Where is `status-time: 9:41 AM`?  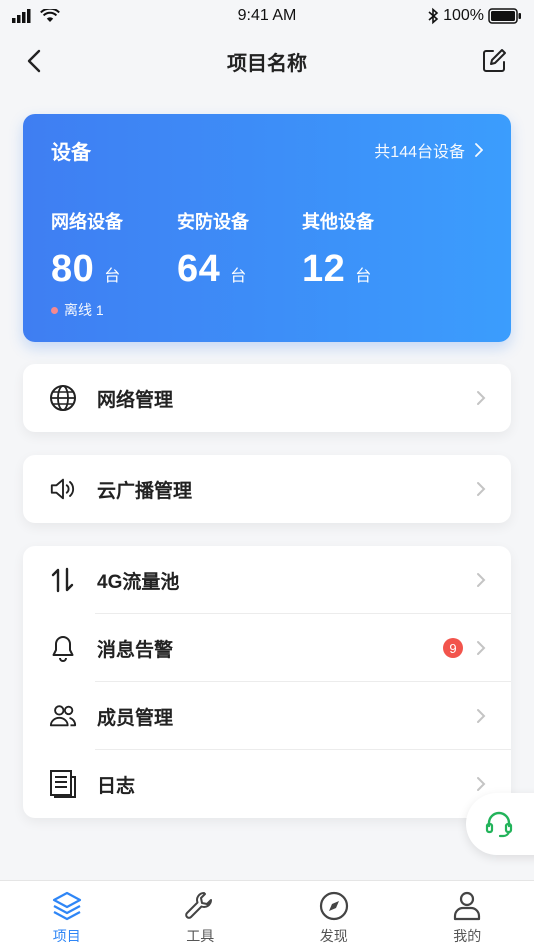
status-time: 9:41 AM is located at coordinates (267, 15).